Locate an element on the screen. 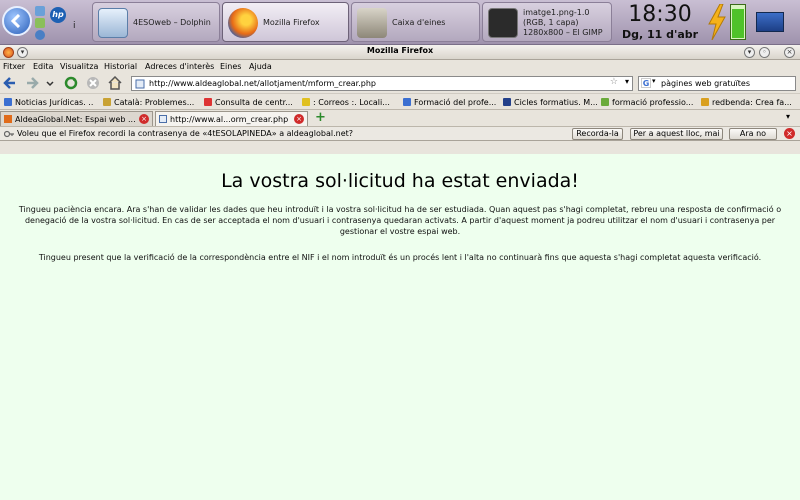 This screenshot has height=500, width=800. tab-list-icon: ▾ is located at coordinates (788, 116).